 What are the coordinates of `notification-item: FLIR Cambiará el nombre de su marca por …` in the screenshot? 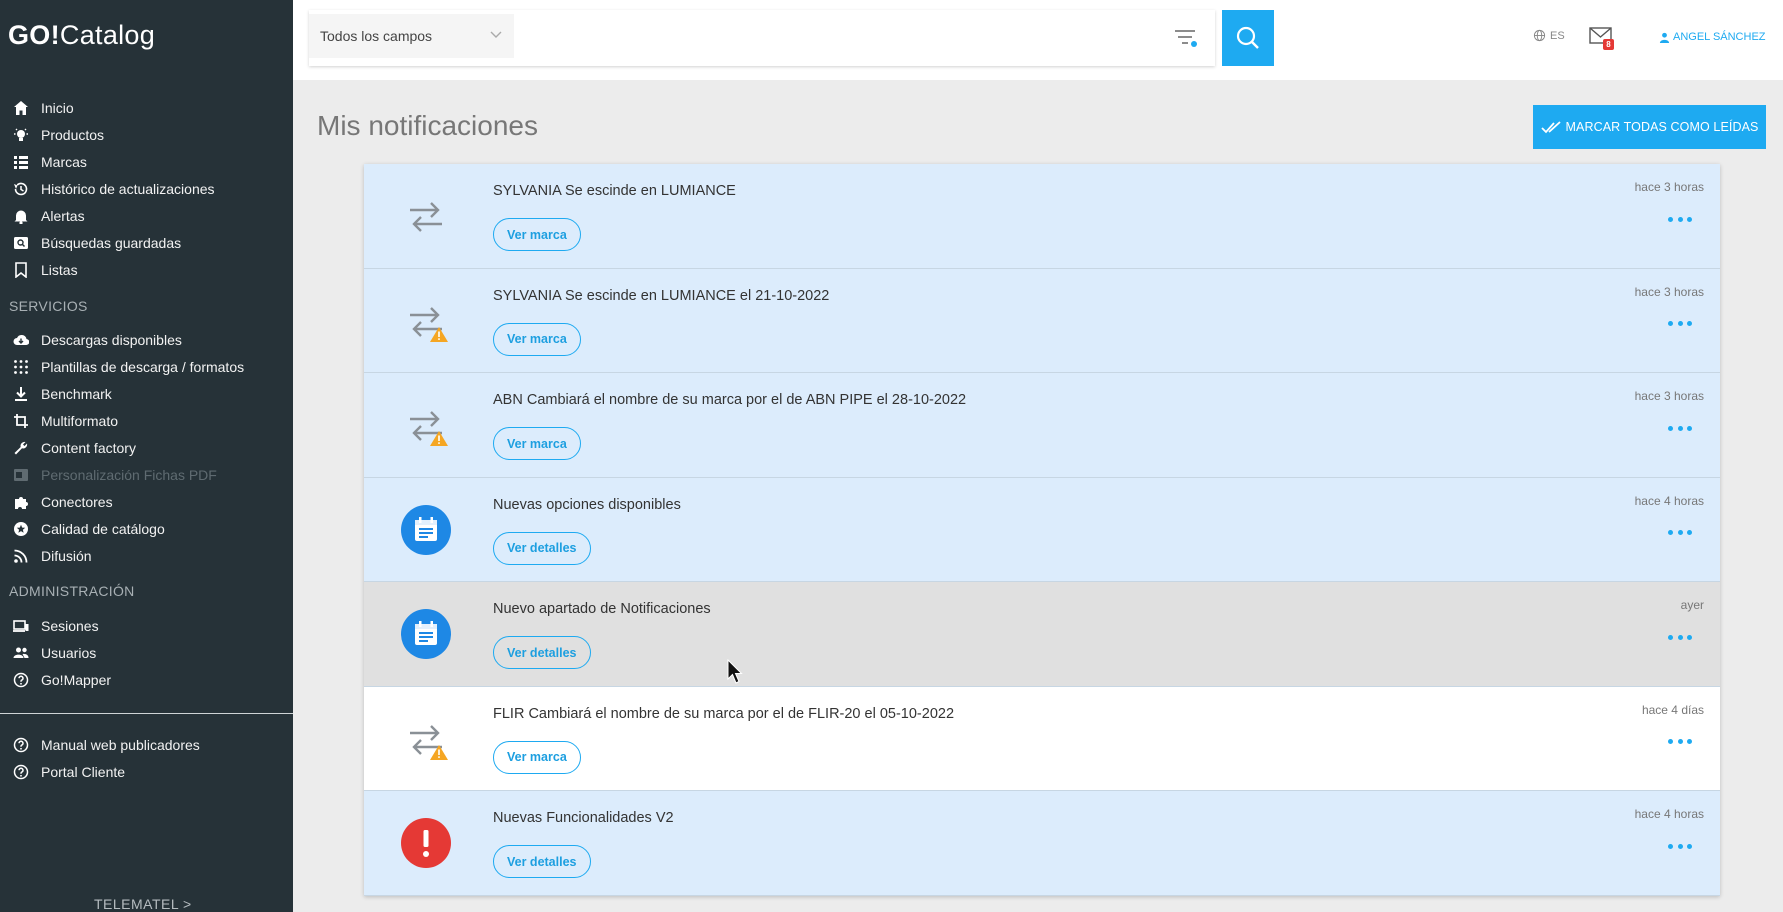 It's located at (1042, 738).